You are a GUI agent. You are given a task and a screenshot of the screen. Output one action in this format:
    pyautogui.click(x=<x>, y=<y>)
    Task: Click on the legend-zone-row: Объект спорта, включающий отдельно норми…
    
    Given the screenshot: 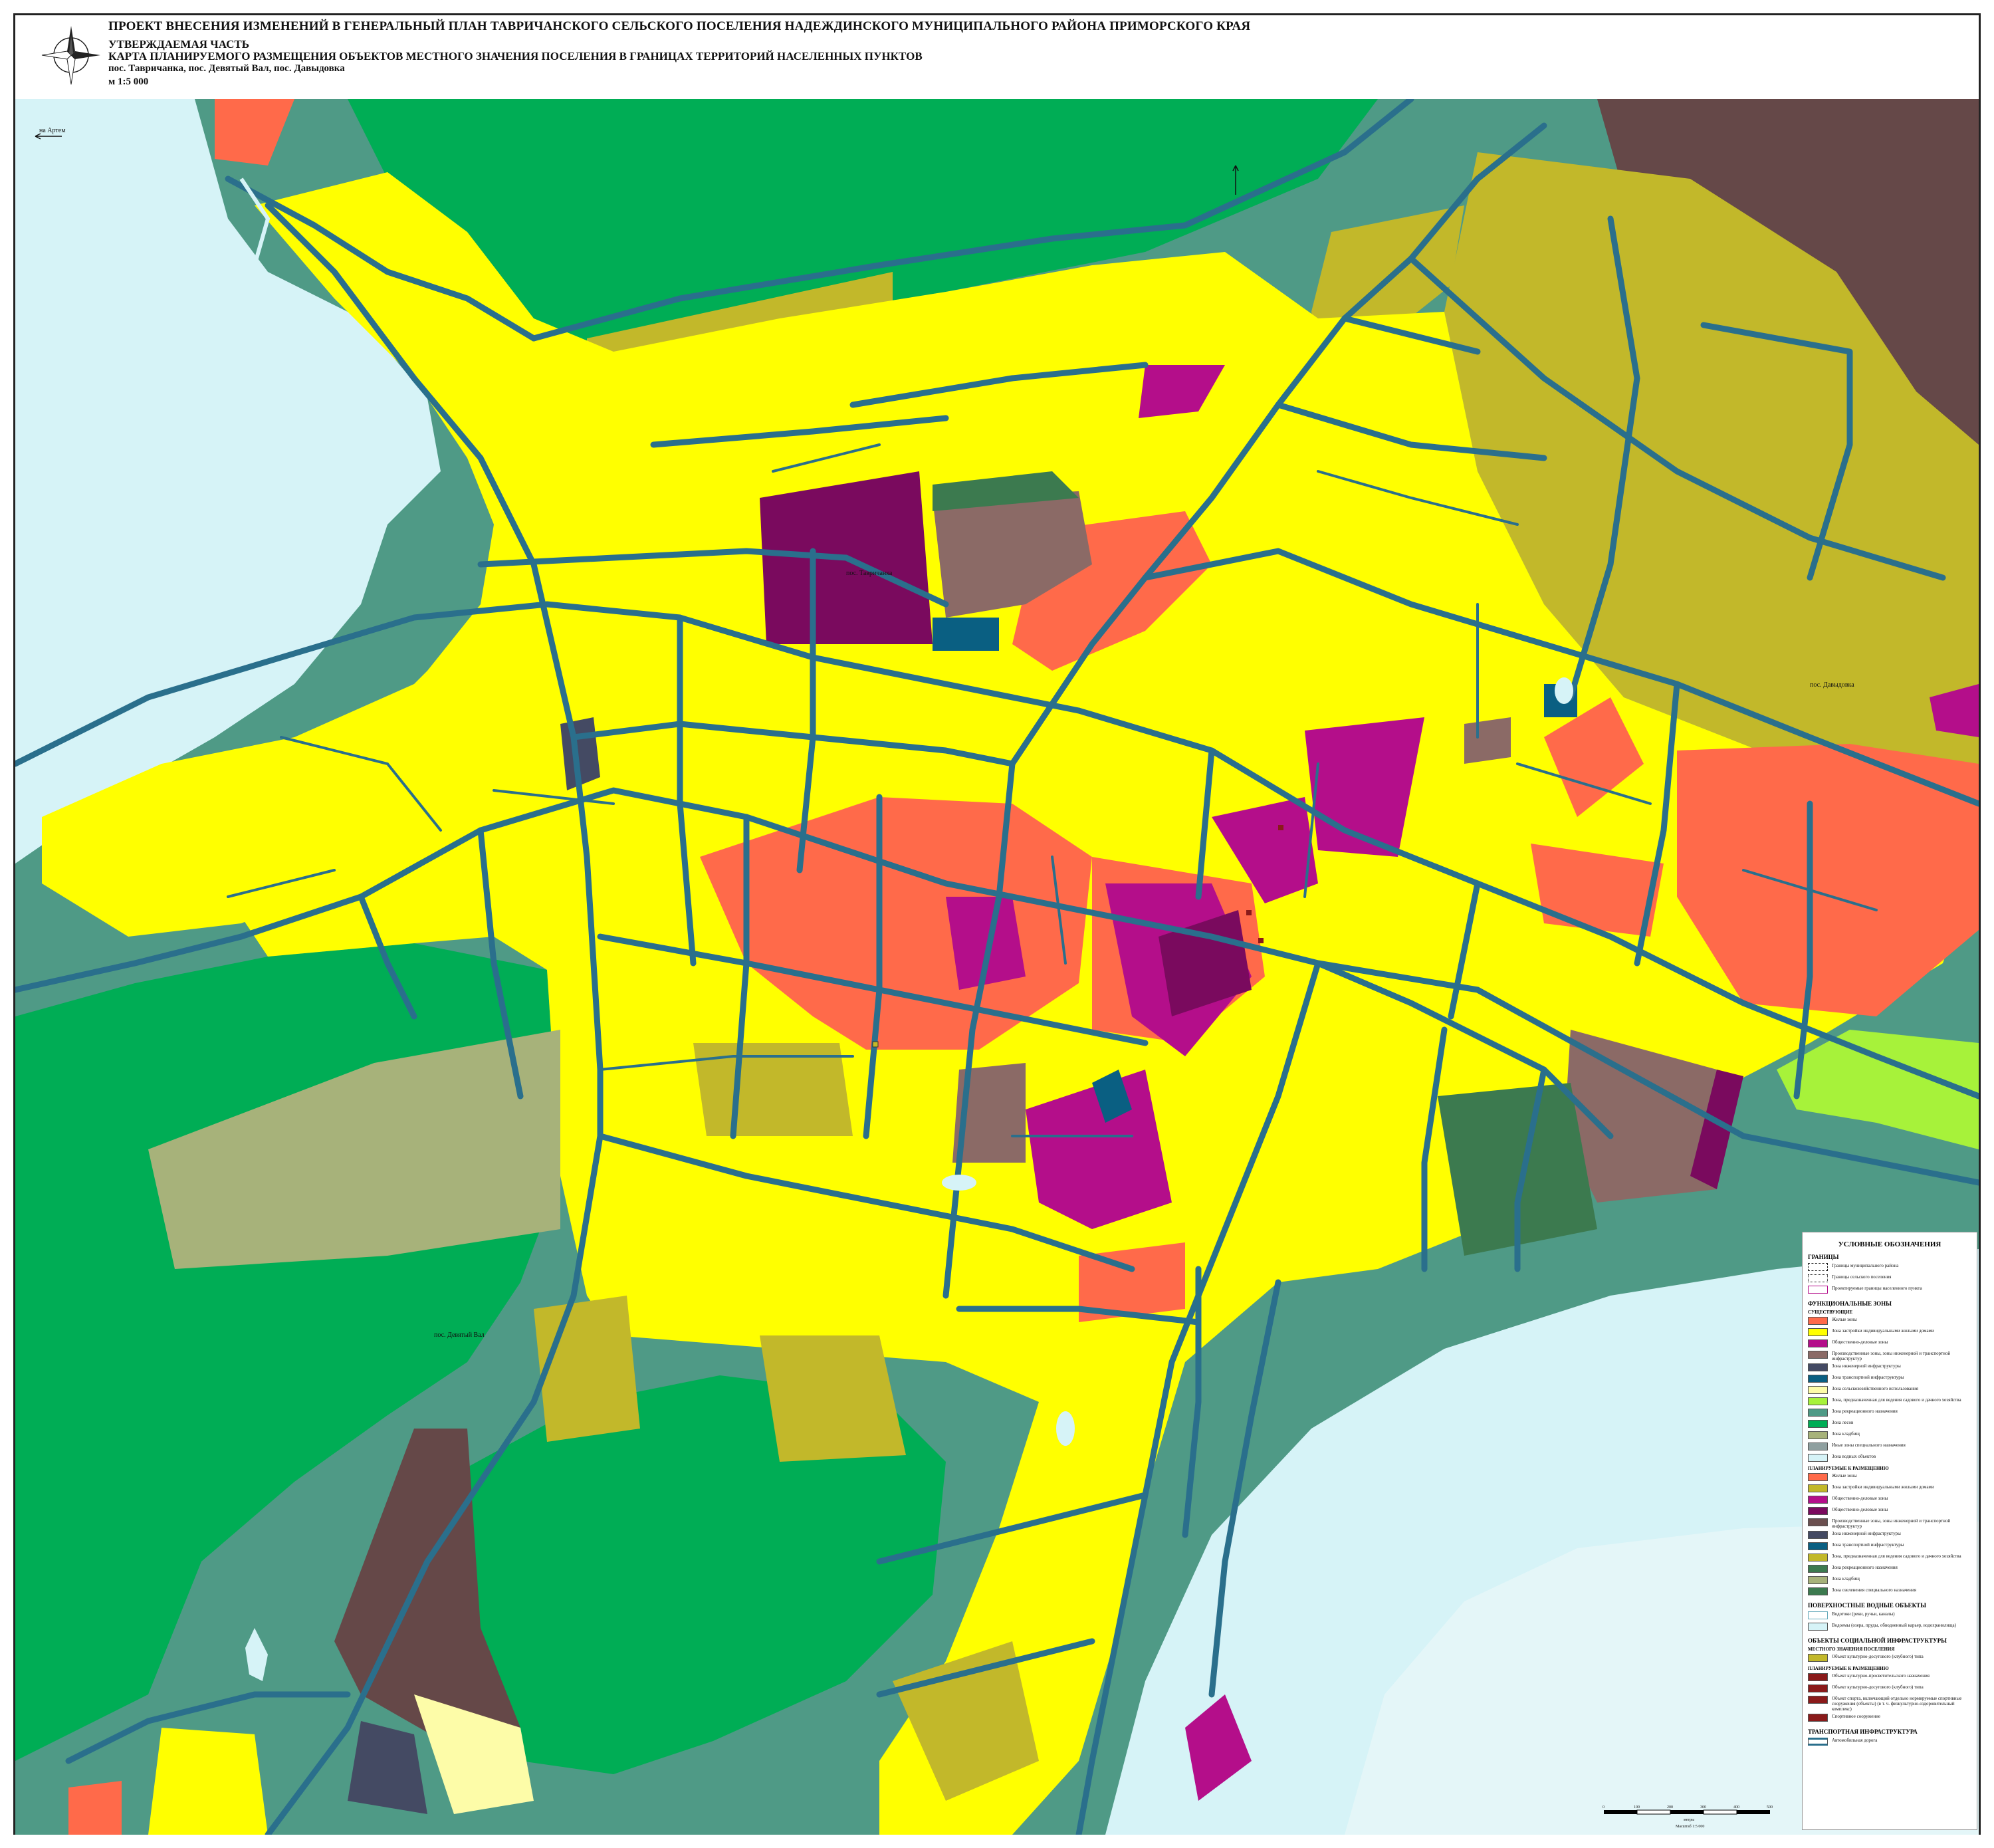 What is the action you would take?
    pyautogui.click(x=1889, y=1704)
    